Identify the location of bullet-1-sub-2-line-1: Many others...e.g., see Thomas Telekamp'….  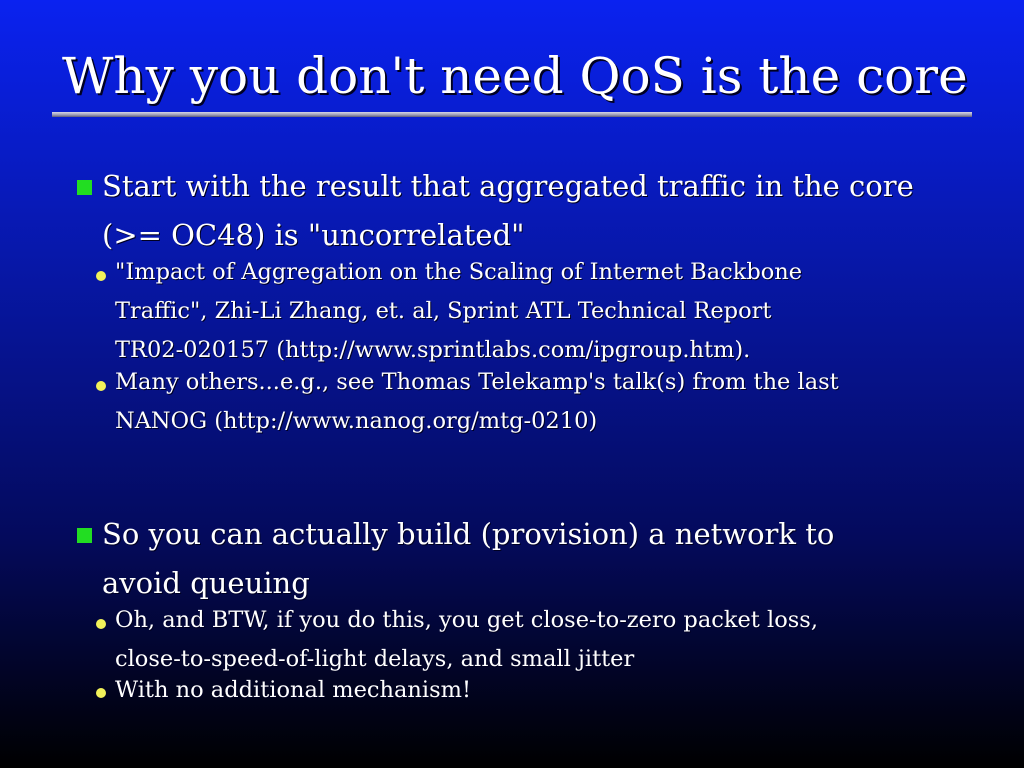
(477, 382).